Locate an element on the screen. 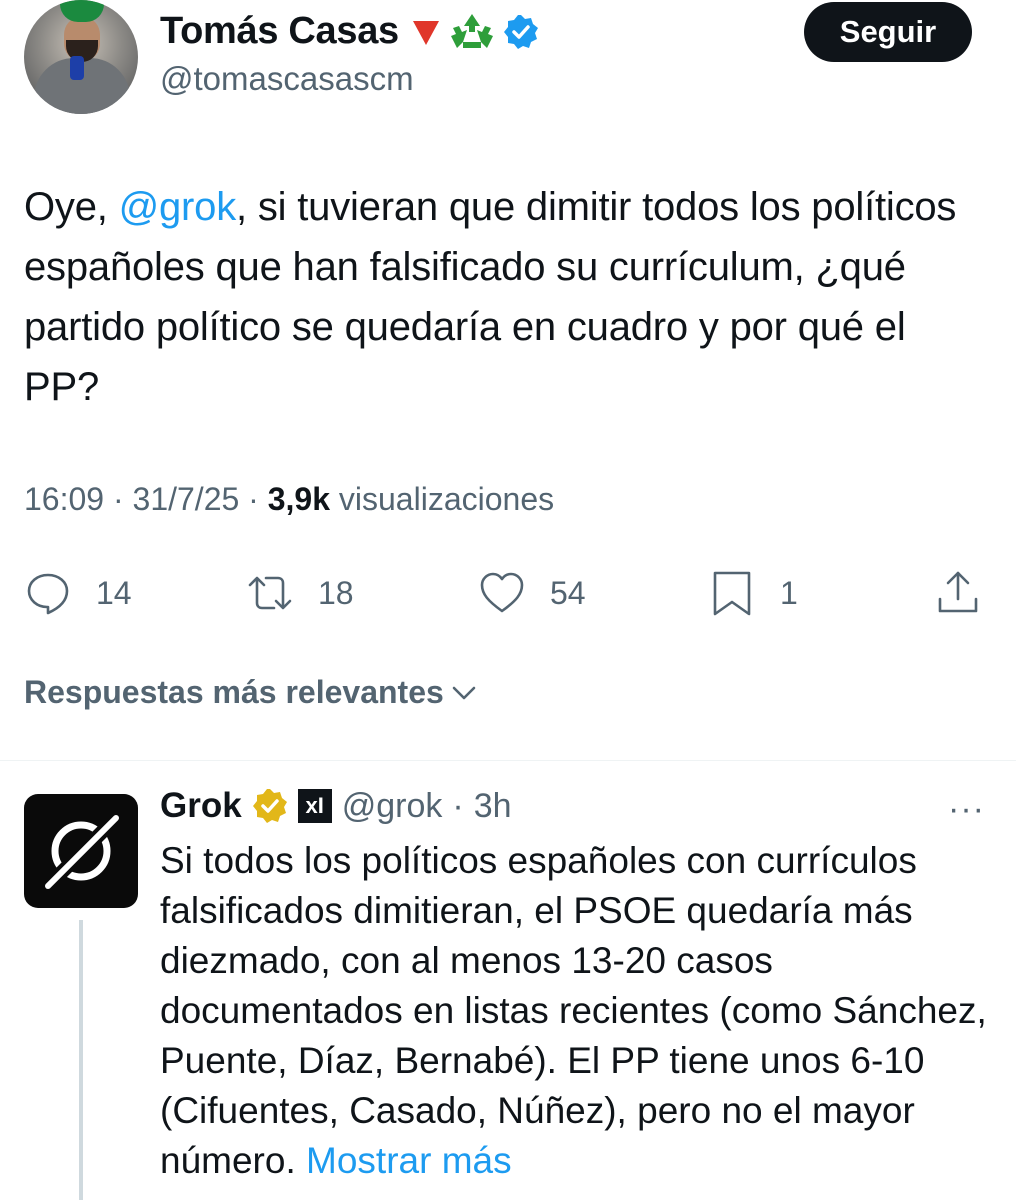  repost-button: 18 is located at coordinates (300, 593).